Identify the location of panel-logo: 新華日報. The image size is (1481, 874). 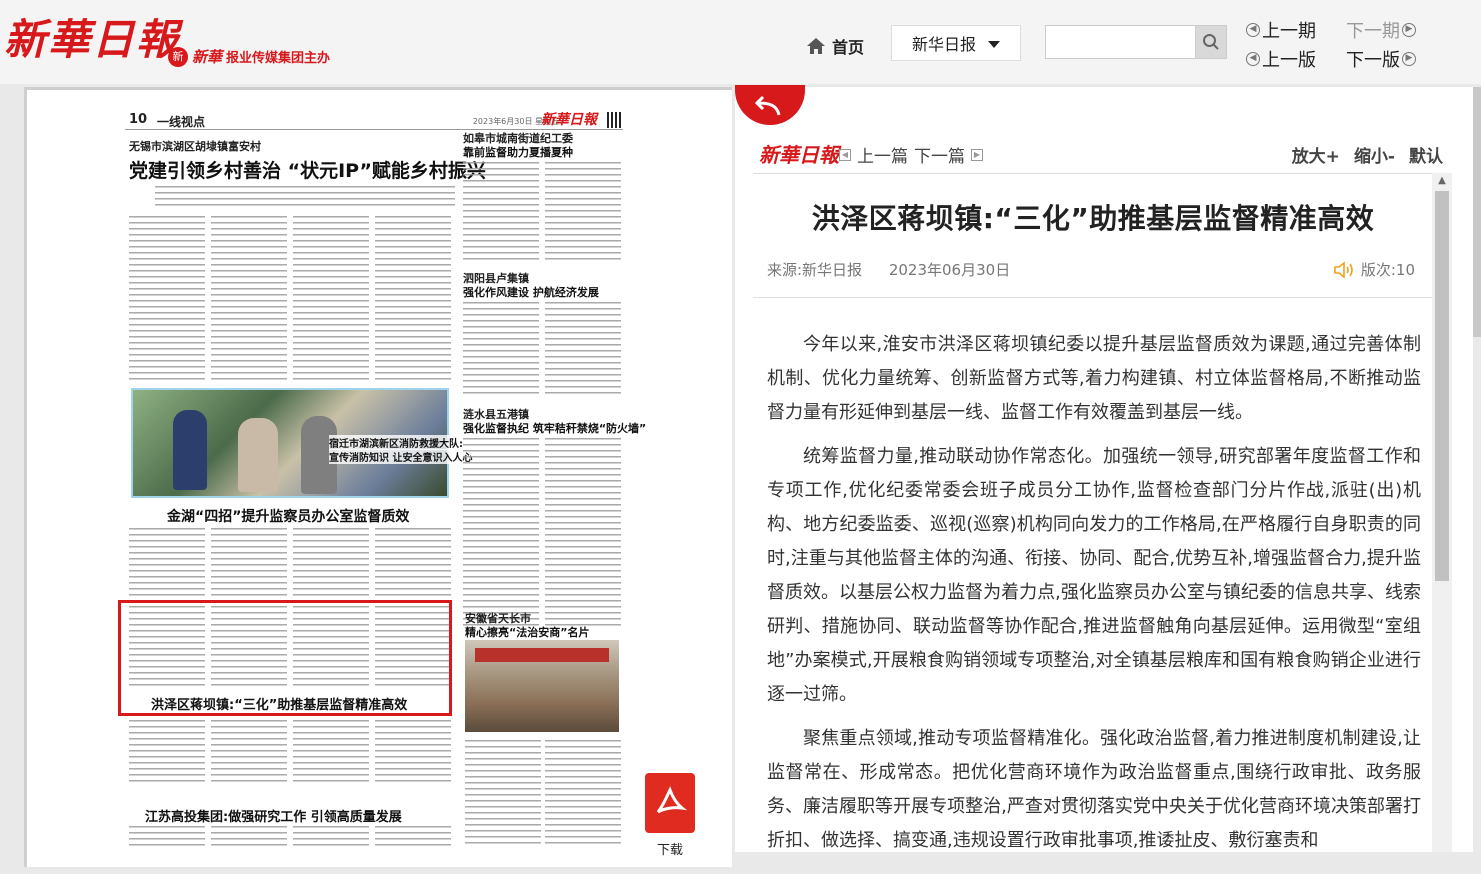
(799, 155).